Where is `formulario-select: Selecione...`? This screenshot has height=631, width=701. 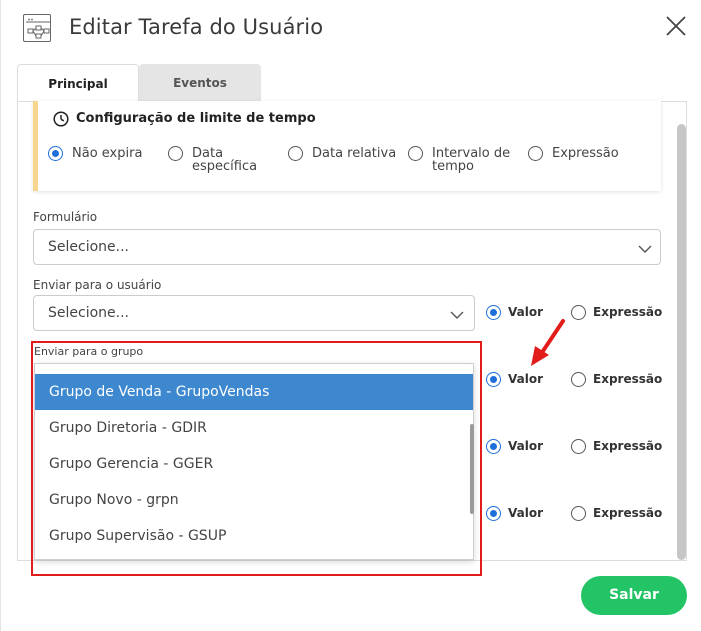 formulario-select: Selecione... is located at coordinates (347, 247).